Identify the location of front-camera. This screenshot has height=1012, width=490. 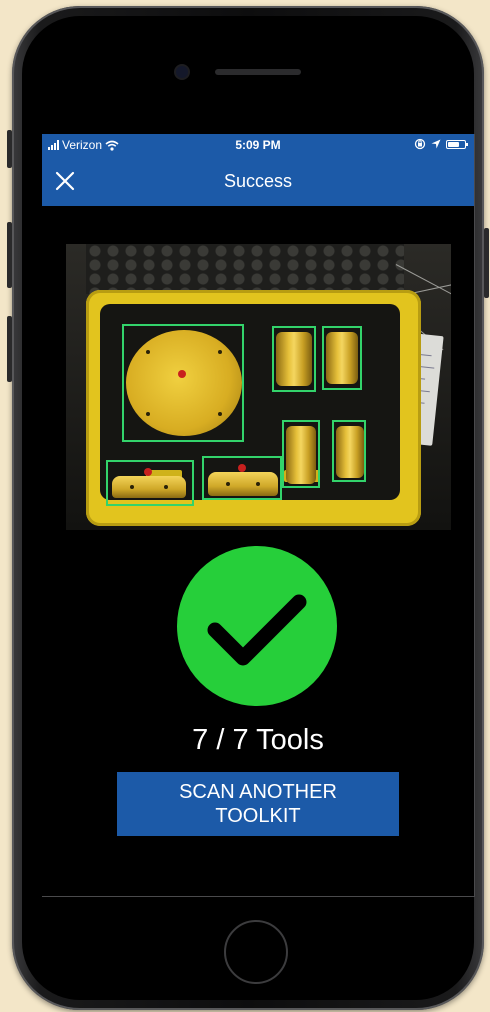
(182, 72).